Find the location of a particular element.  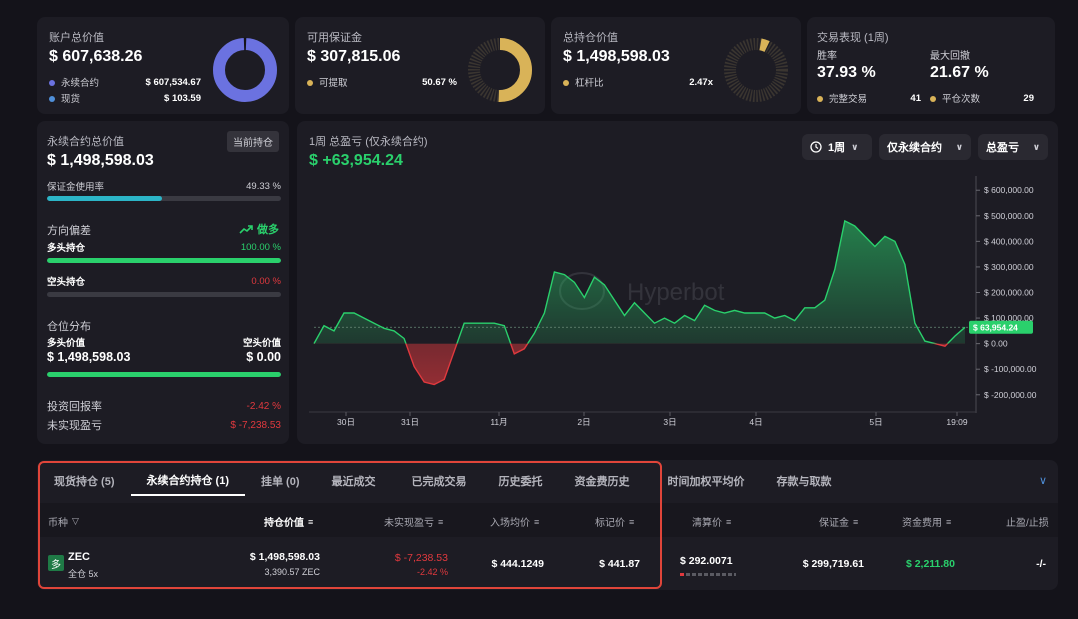

clock-icon is located at coordinates (816, 147).